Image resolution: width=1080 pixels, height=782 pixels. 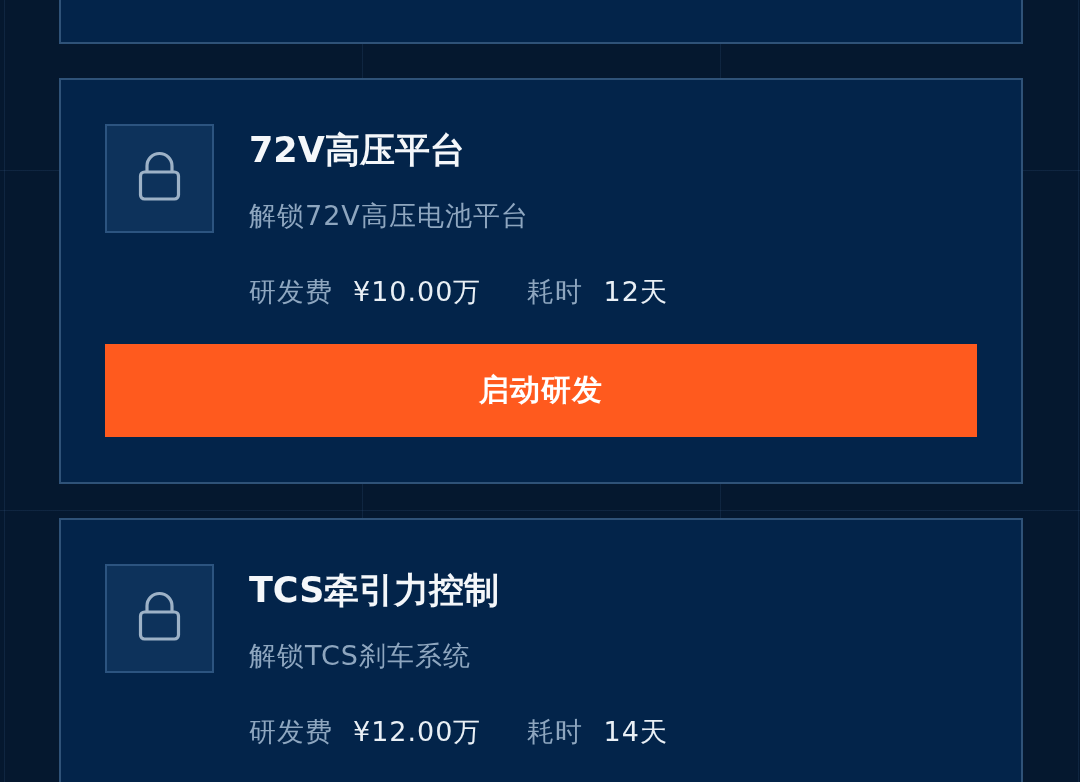 I want to click on cost-value: ¥10.00万, so click(x=417, y=292).